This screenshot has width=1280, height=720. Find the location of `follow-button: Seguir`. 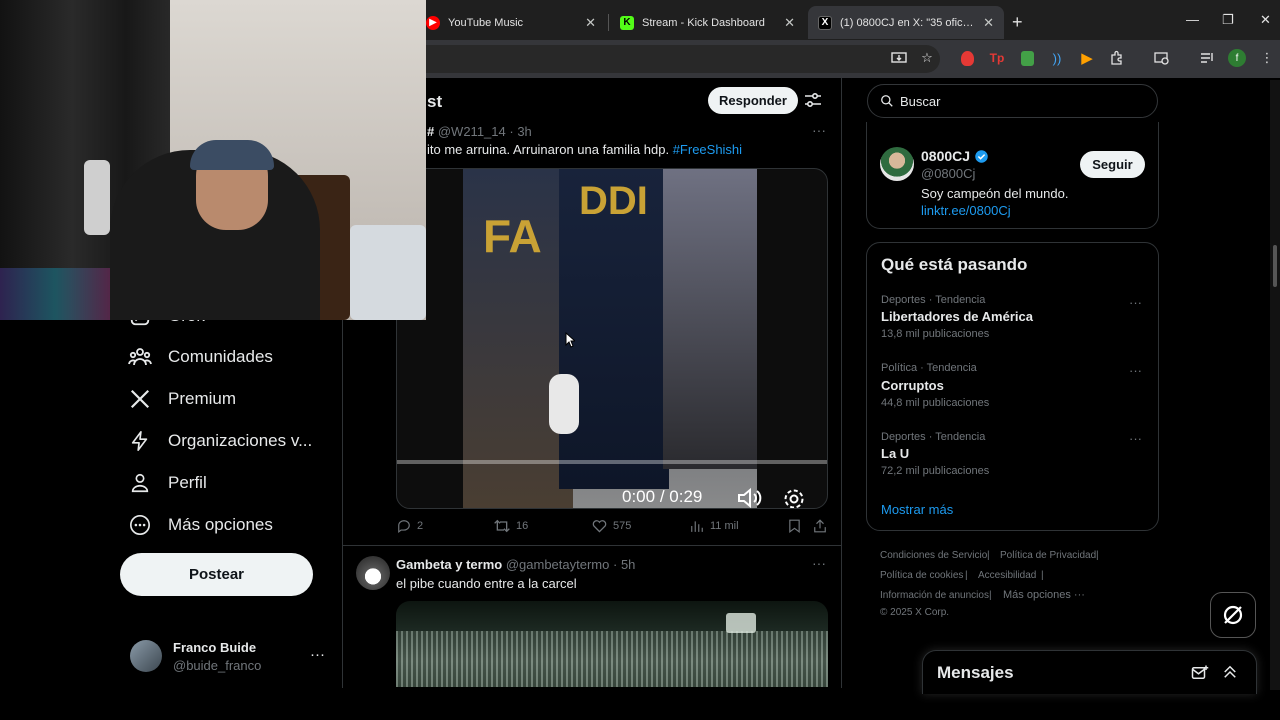

follow-button: Seguir is located at coordinates (1112, 164).